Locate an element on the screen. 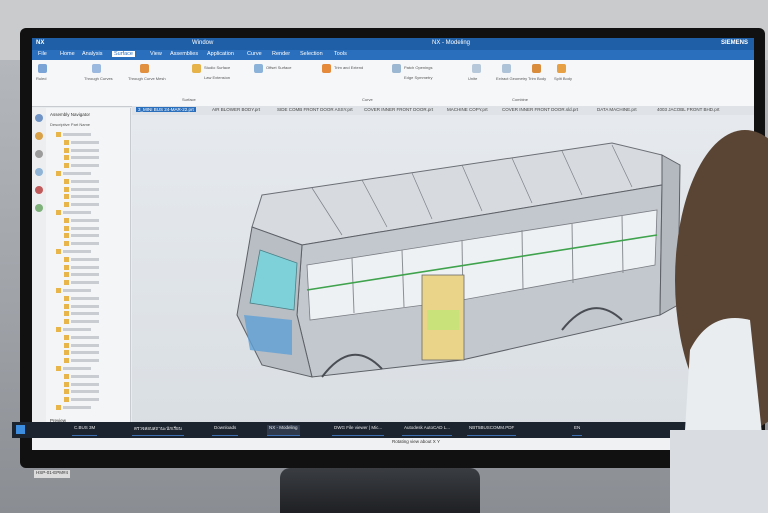 The width and height of the screenshot is (768, 513). trim-extend-icon is located at coordinates (326, 68).